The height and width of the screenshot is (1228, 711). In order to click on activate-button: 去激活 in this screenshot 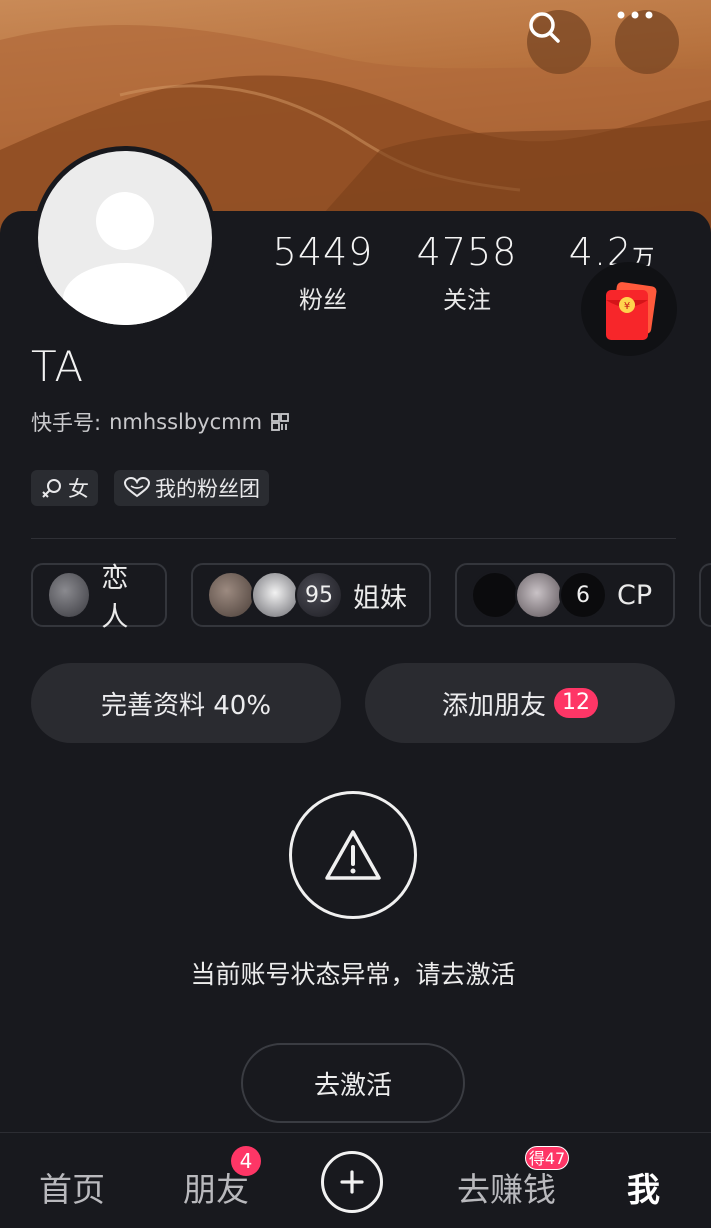, I will do `click(353, 1083)`.